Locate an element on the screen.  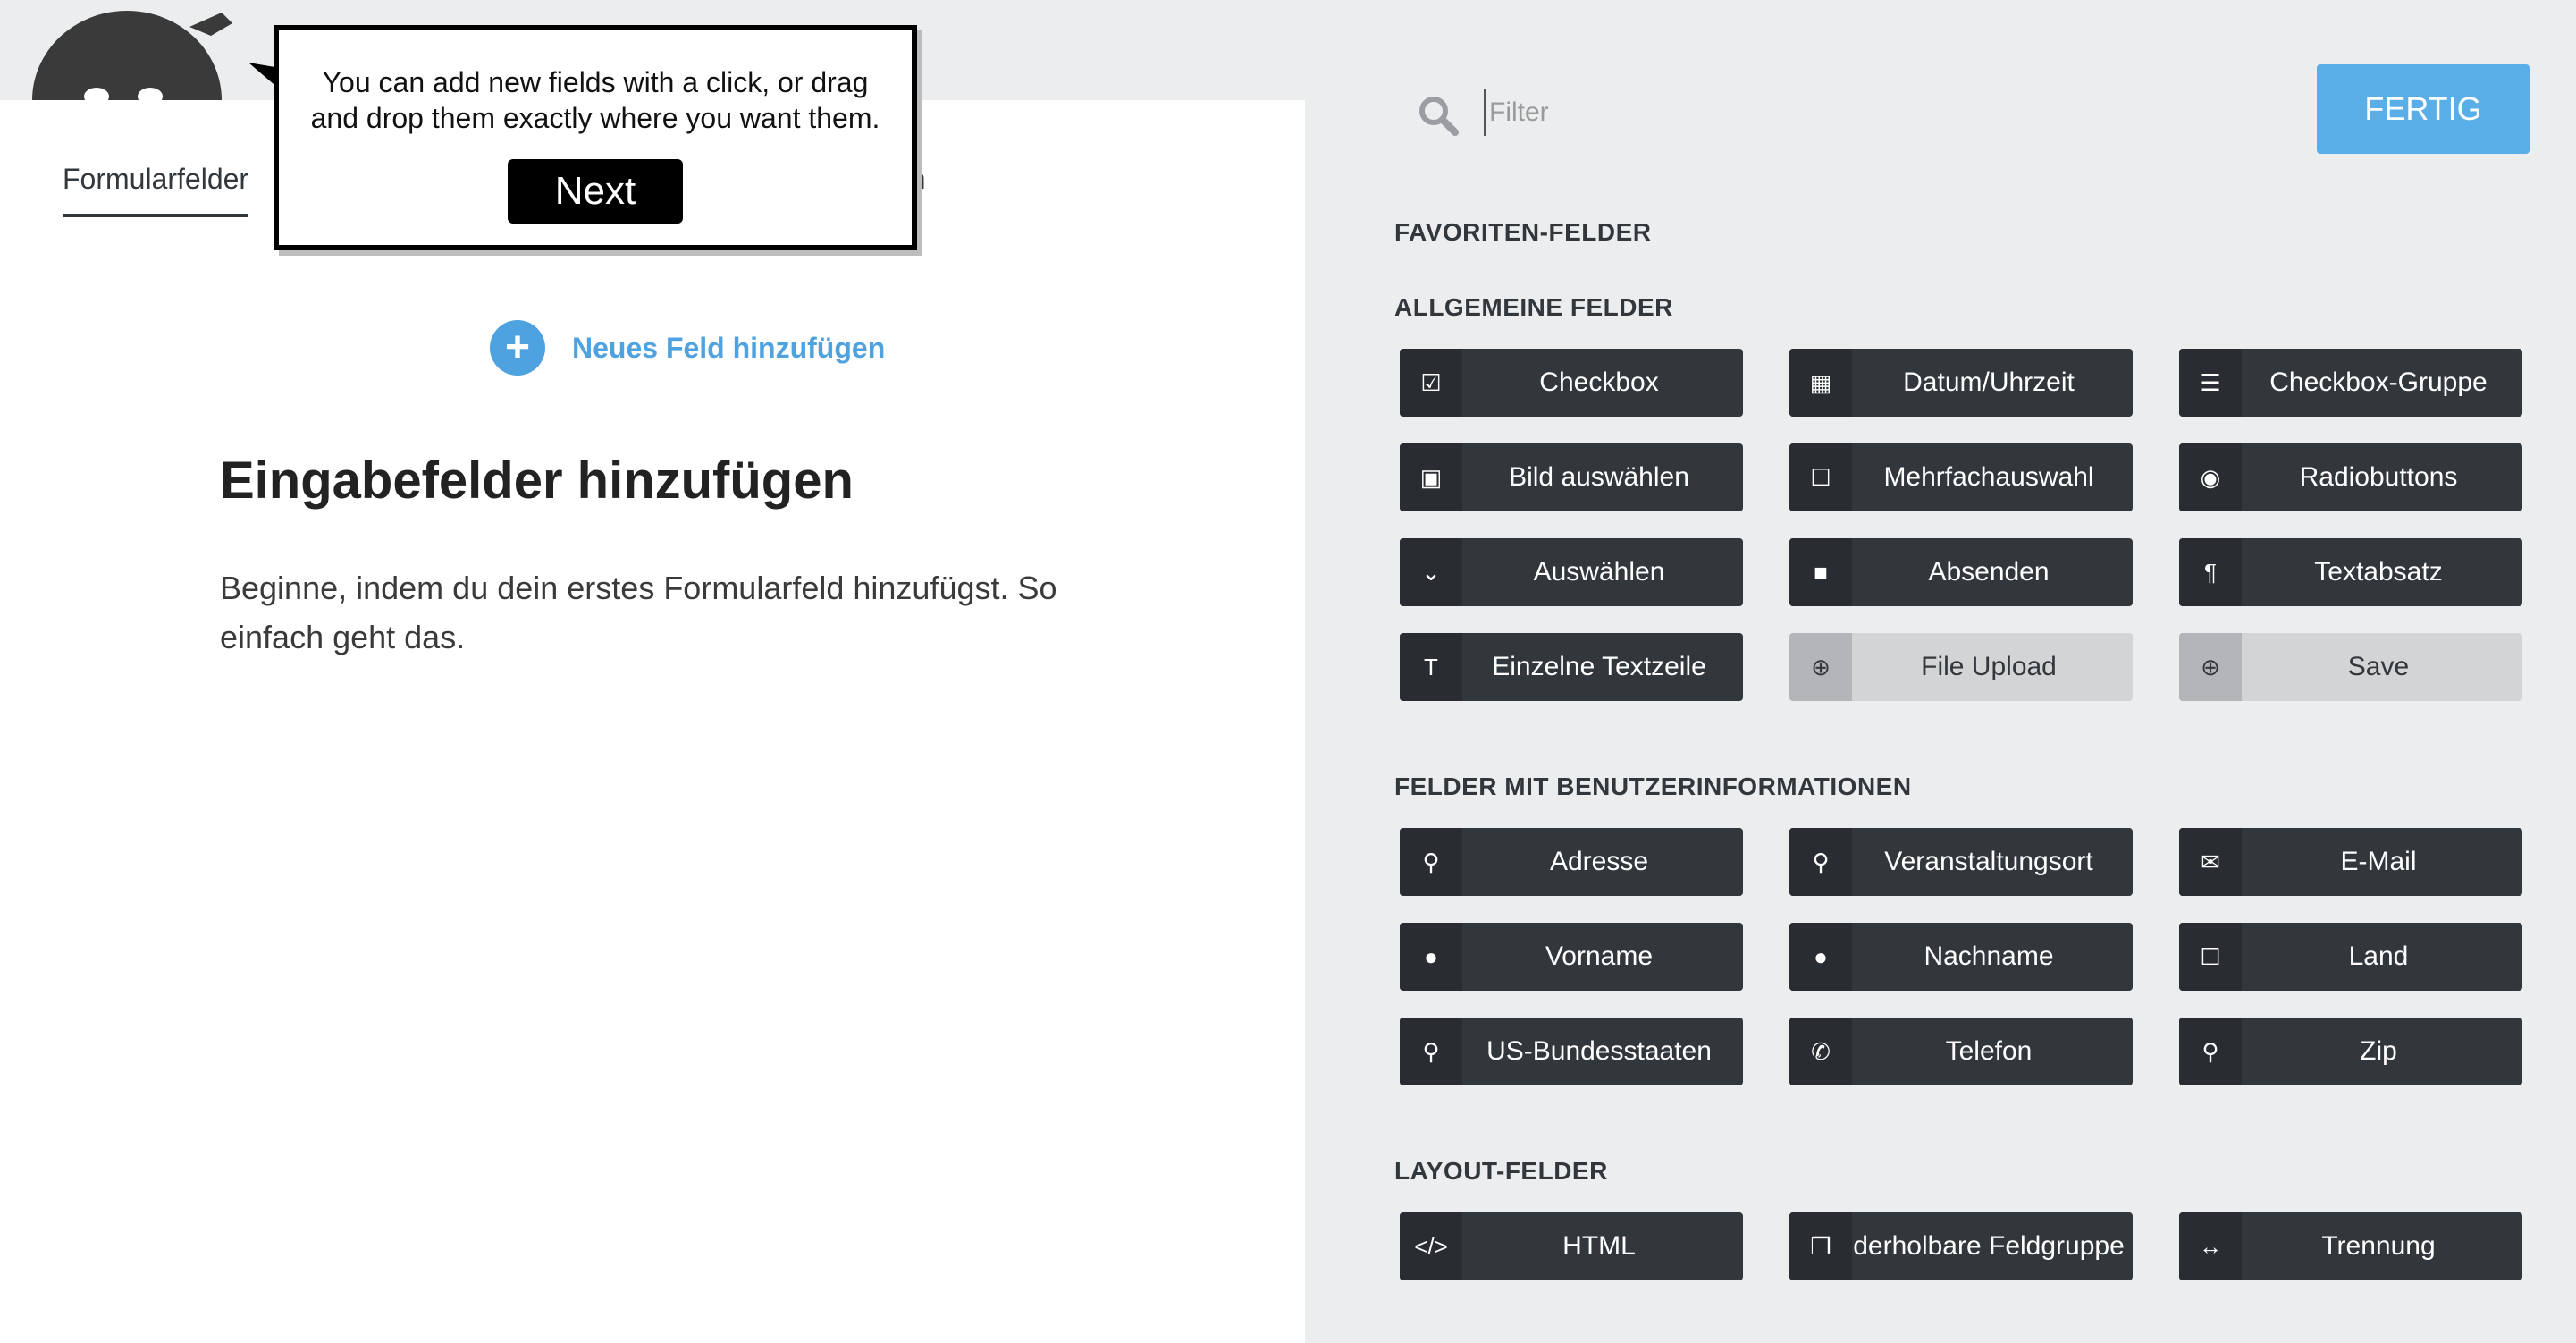
field-button-divider: ↔ Trennung is located at coordinates (2351, 1246).